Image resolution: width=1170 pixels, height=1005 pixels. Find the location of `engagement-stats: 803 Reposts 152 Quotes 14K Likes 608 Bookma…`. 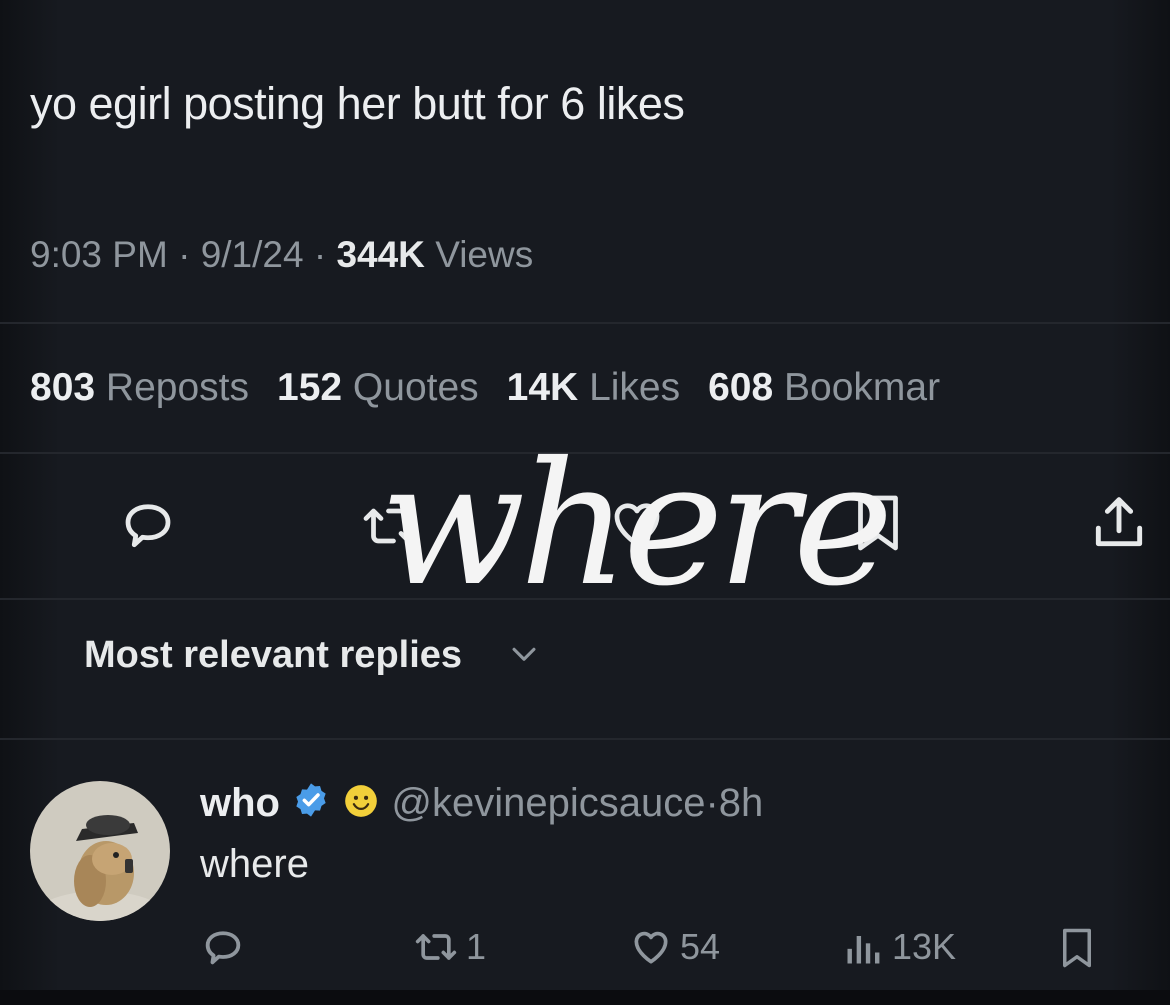

engagement-stats: 803 Reposts 152 Quotes 14K Likes 608 Bookma… is located at coordinates (499, 388).